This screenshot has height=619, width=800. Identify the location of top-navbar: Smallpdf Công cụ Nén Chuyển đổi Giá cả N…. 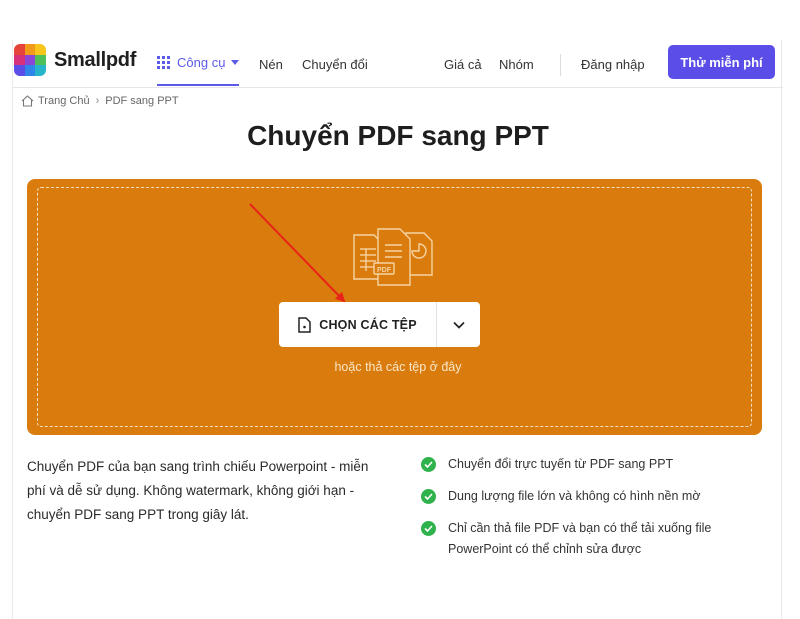
(398, 64).